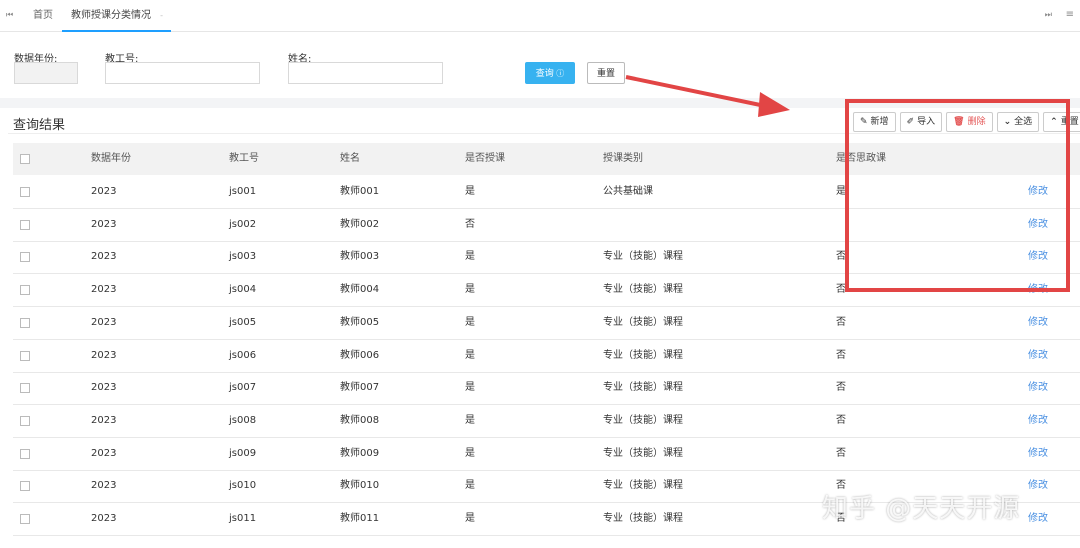 The width and height of the screenshot is (1080, 548). I want to click on table-row: 2023 js008 教师008 是 专业（技能）课程 否 修改, so click(546, 421).